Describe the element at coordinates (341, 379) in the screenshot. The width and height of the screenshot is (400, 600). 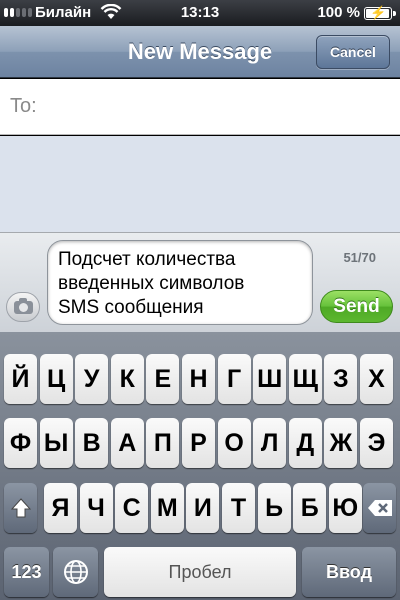
I see `key-З: З` at that location.